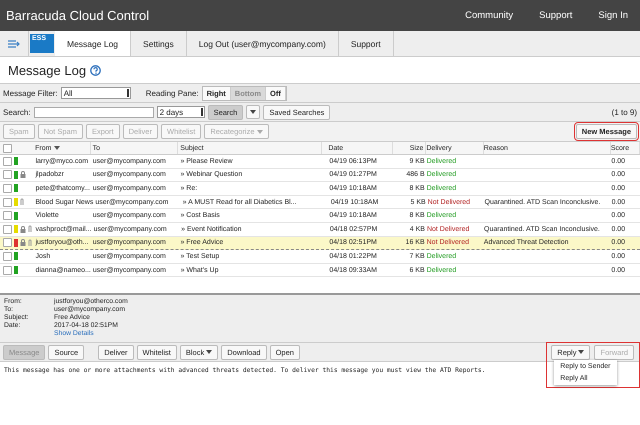  What do you see at coordinates (489, 15) in the screenshot?
I see `header-link: Community` at bounding box center [489, 15].